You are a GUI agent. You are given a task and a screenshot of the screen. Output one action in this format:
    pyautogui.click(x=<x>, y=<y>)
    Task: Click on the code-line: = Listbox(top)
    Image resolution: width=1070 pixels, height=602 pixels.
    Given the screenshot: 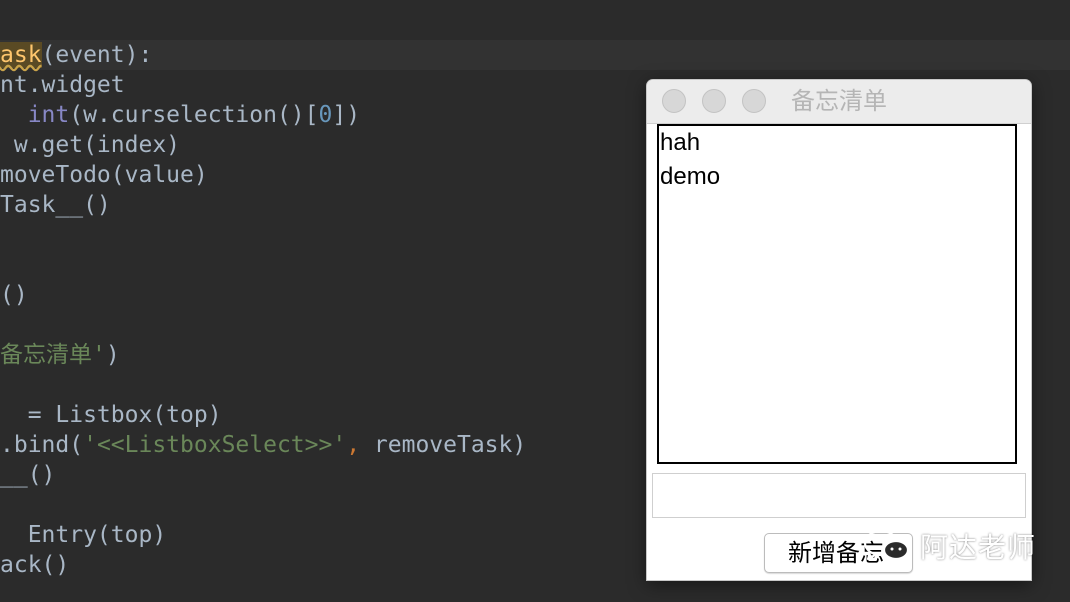 What is the action you would take?
    pyautogui.click(x=111, y=415)
    